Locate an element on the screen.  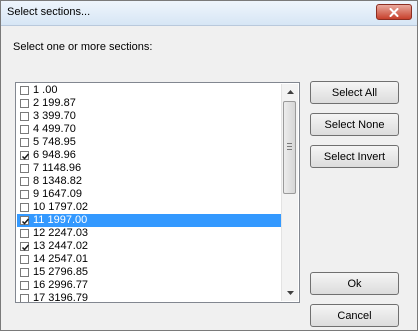
select-all-button: Select All is located at coordinates (354, 92).